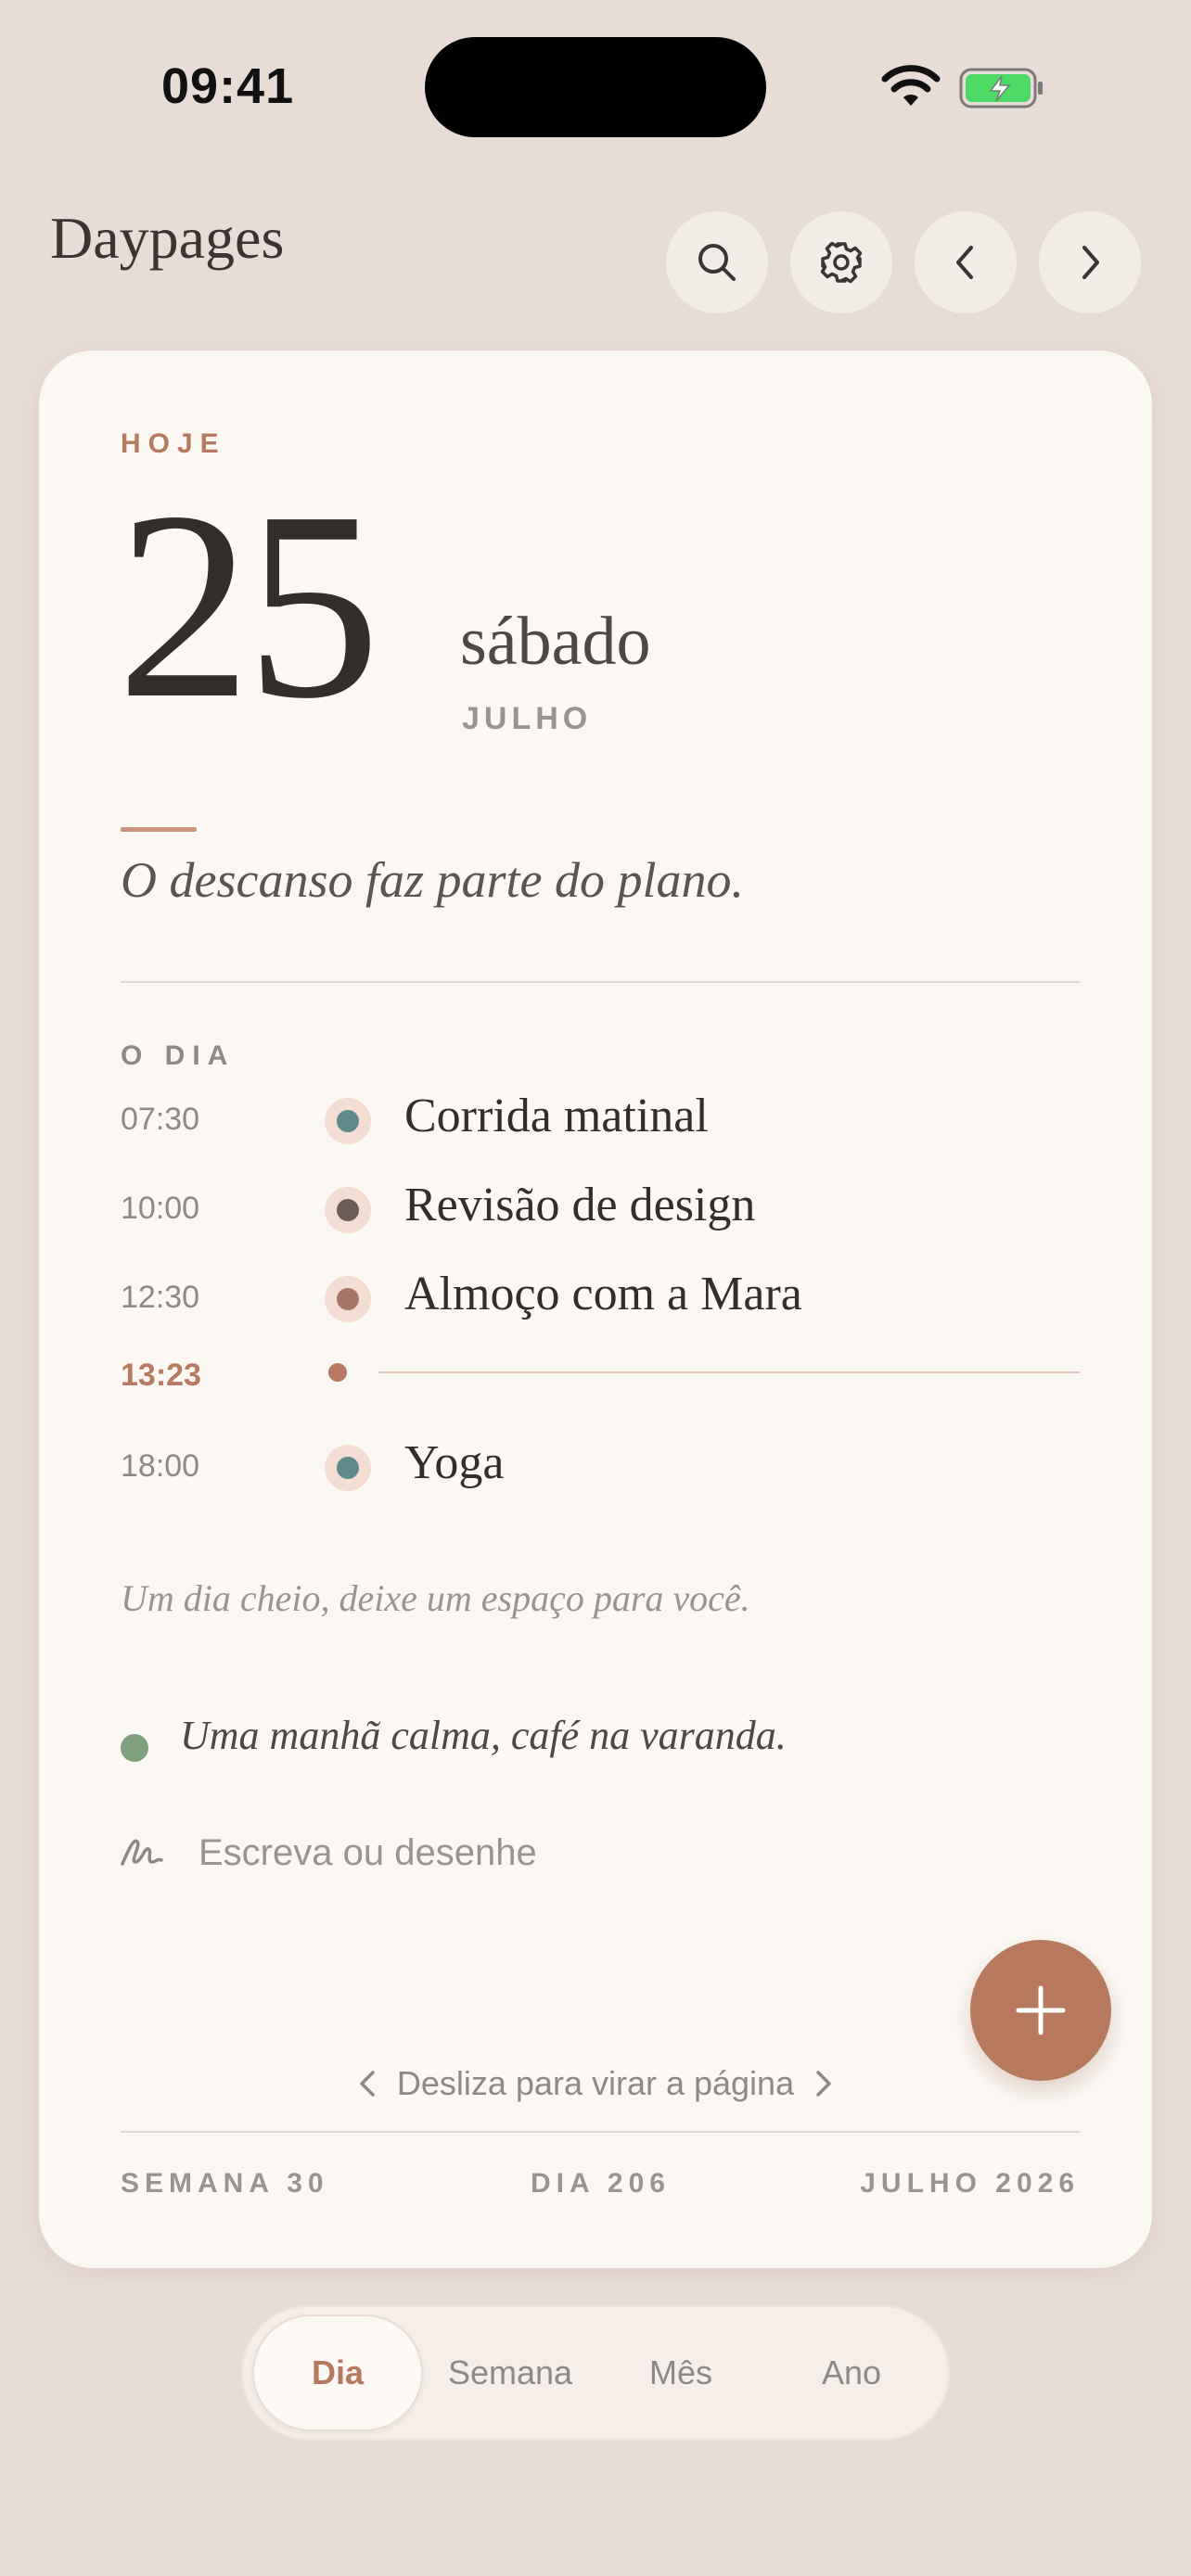  What do you see at coordinates (729, 1372) in the screenshot?
I see `current-time-line` at bounding box center [729, 1372].